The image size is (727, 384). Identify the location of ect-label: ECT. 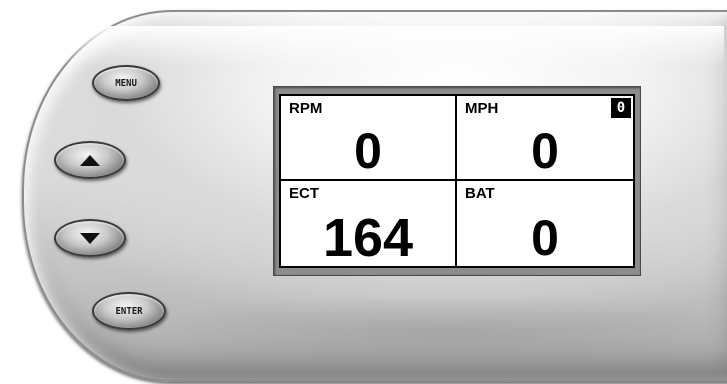
(304, 193).